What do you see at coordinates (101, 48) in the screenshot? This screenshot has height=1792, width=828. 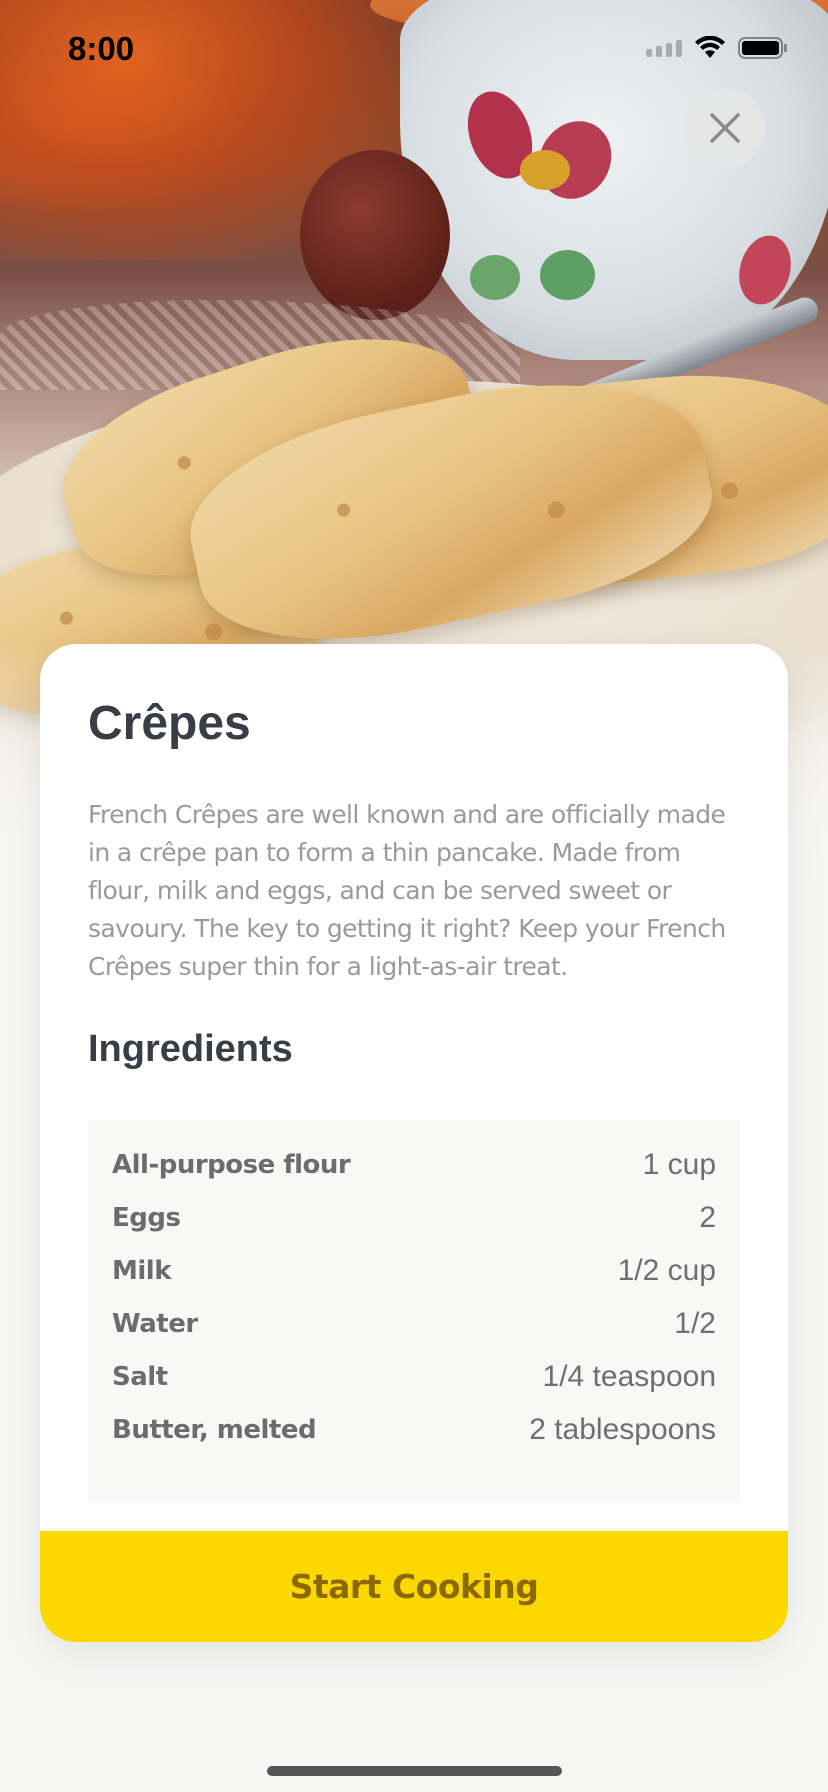 I see `status-time: 8:00` at bounding box center [101, 48].